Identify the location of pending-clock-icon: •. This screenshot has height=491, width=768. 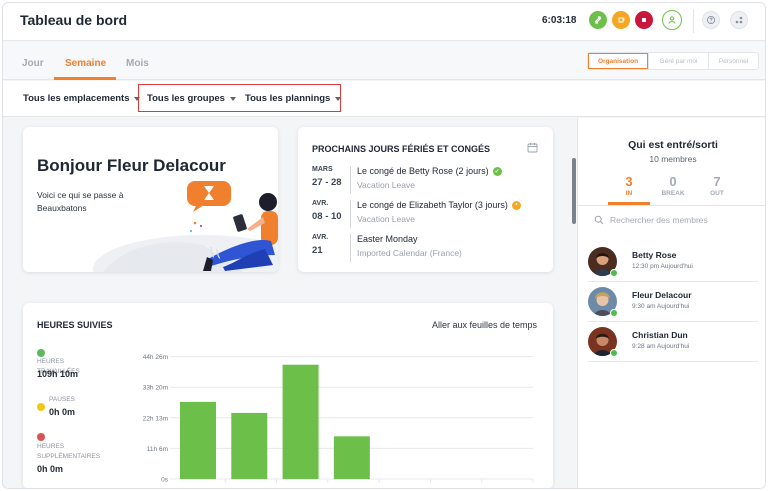
(516, 205).